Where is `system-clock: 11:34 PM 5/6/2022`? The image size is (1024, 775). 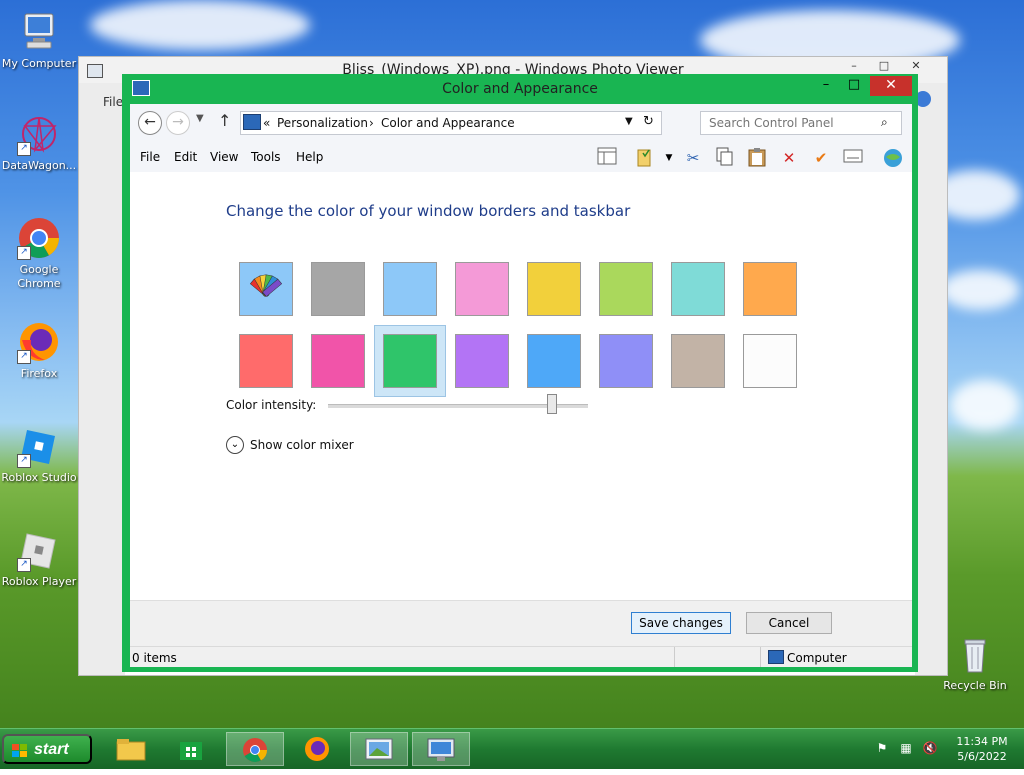
system-clock: 11:34 PM 5/6/2022 is located at coordinates (982, 749).